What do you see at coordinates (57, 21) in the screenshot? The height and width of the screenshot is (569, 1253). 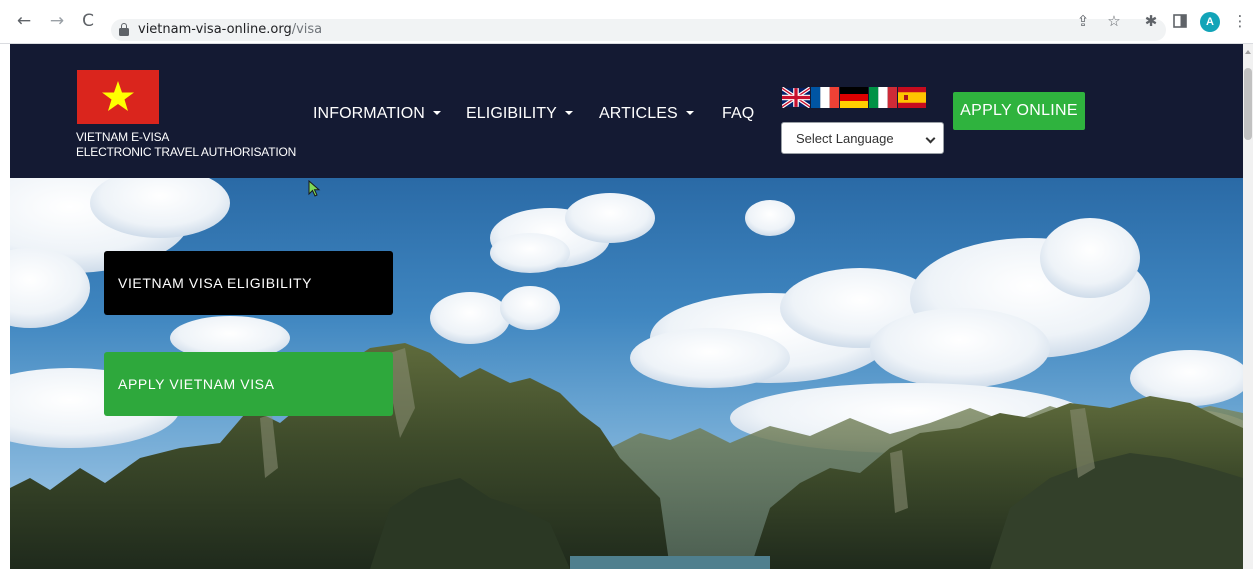 I see `forward-arrow-icon: →` at bounding box center [57, 21].